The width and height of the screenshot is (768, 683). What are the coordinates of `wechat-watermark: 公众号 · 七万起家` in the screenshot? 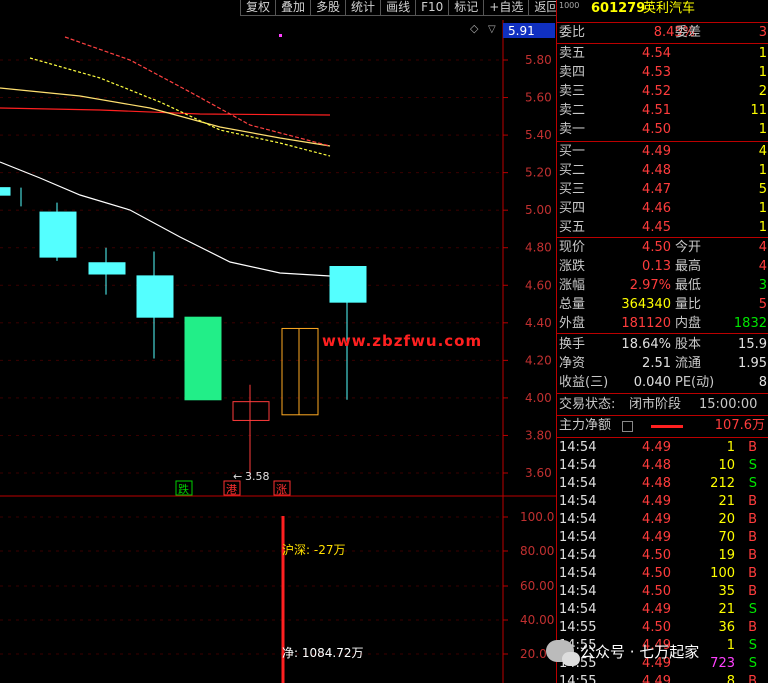 It's located at (623, 653).